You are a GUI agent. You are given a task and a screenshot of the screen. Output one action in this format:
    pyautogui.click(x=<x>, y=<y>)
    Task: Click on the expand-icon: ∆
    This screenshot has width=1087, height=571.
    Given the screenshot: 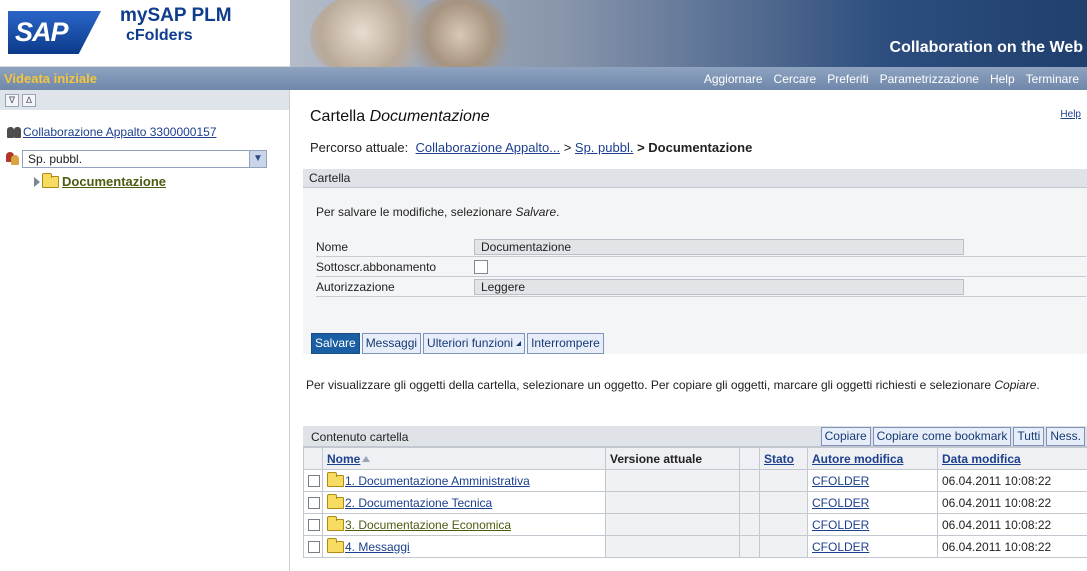 What is the action you would take?
    pyautogui.click(x=29, y=100)
    